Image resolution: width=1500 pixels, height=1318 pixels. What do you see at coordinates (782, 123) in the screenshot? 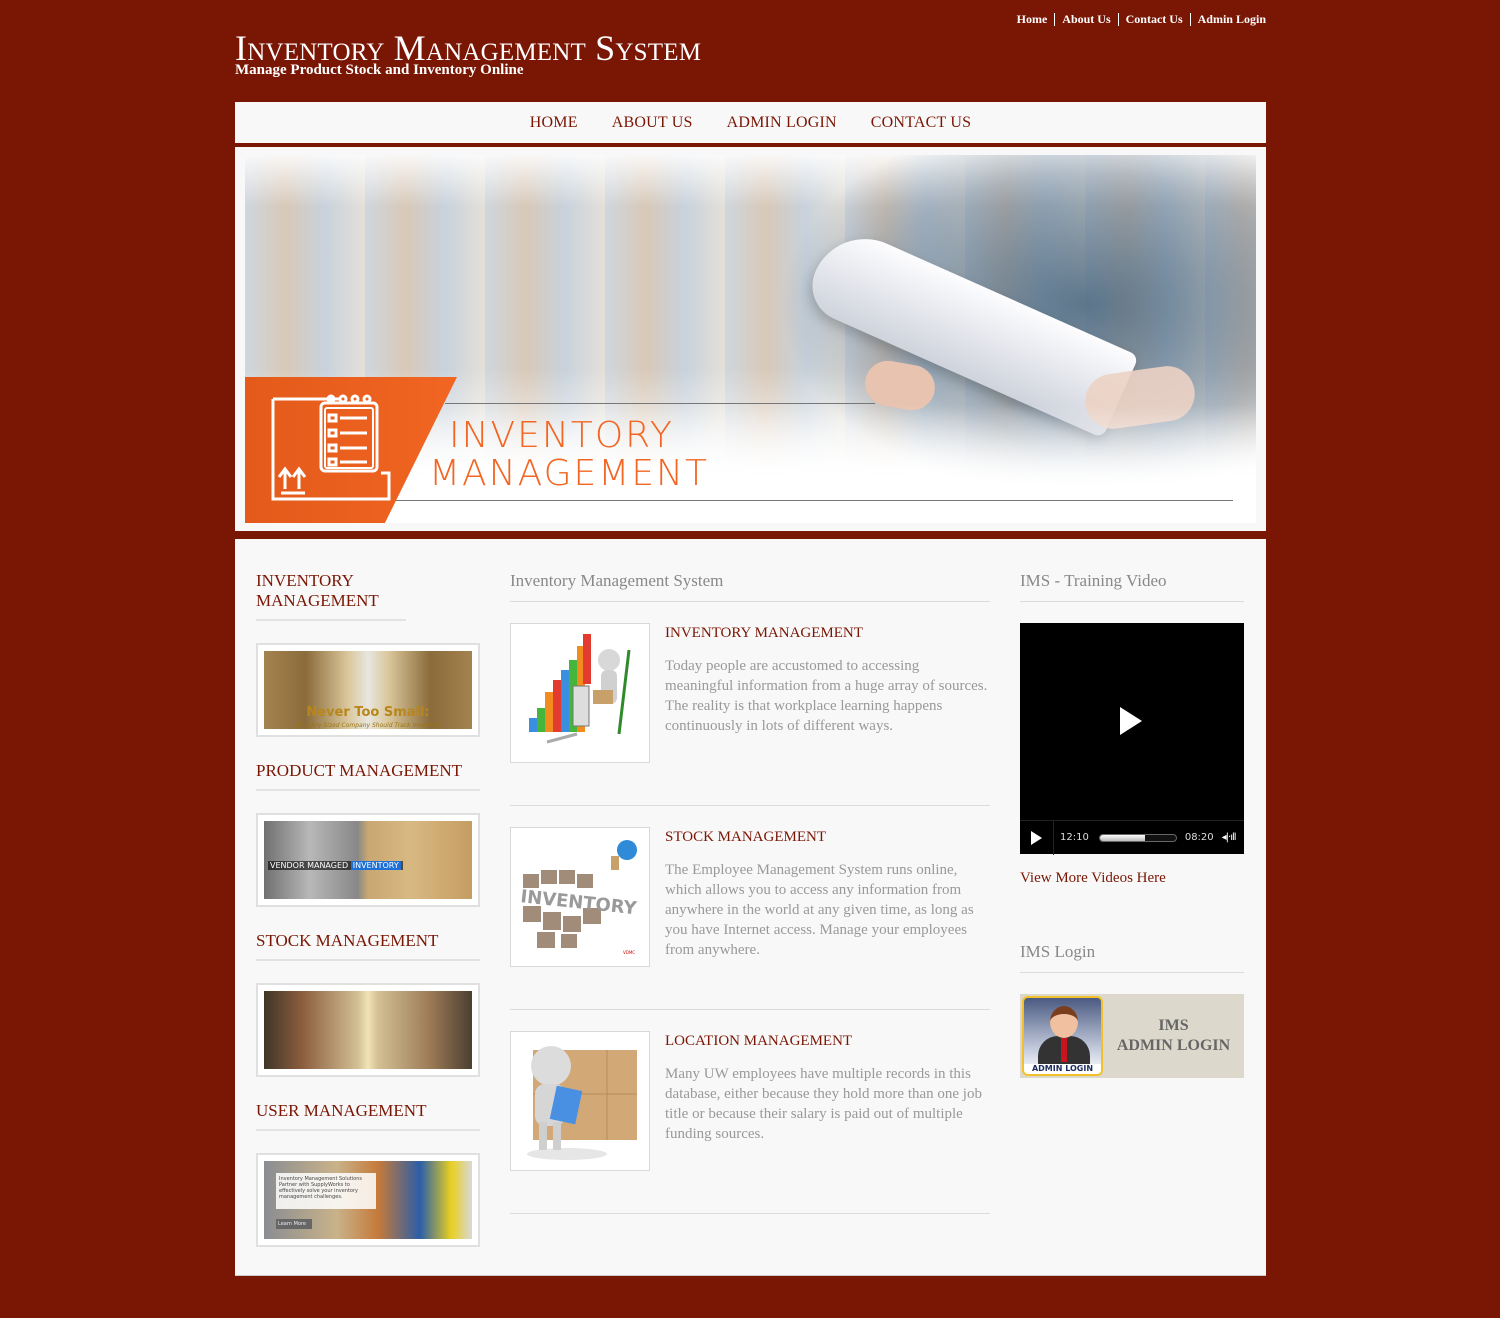
I see `nav-admin-login: ADMIN LOGIN` at bounding box center [782, 123].